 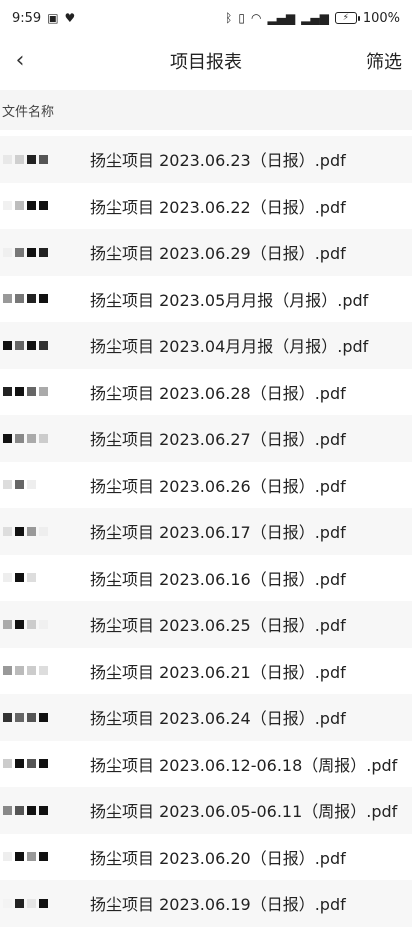 I want to click on file-row: 扬尘项目 2023.06.29（日报）.pdf, so click(x=206, y=252).